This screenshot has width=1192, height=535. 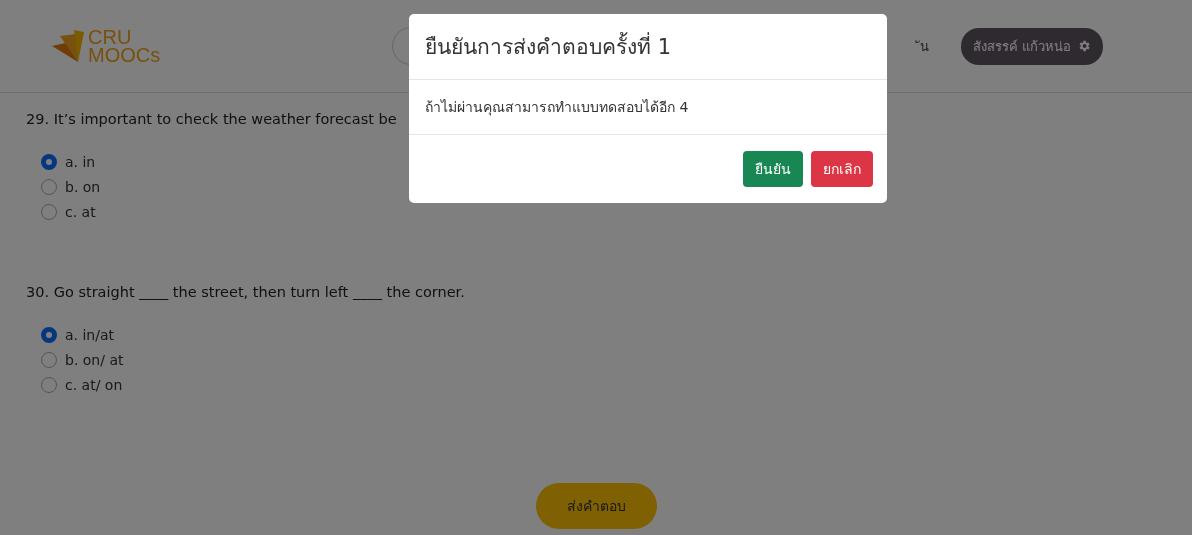 What do you see at coordinates (1084, 46) in the screenshot?
I see `gear-icon` at bounding box center [1084, 46].